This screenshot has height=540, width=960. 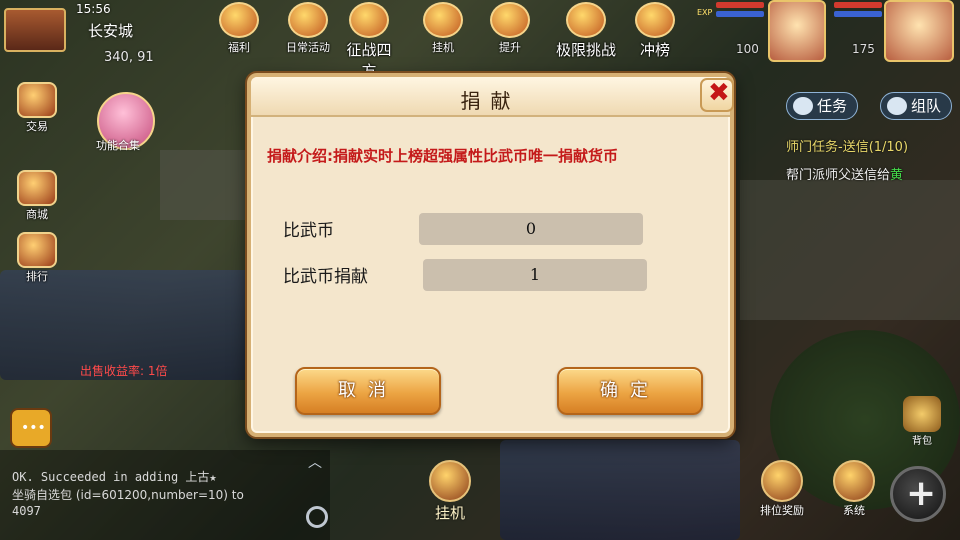 What do you see at coordinates (308, 47) in the screenshot?
I see `top-menu-label: 日常活动` at bounding box center [308, 47].